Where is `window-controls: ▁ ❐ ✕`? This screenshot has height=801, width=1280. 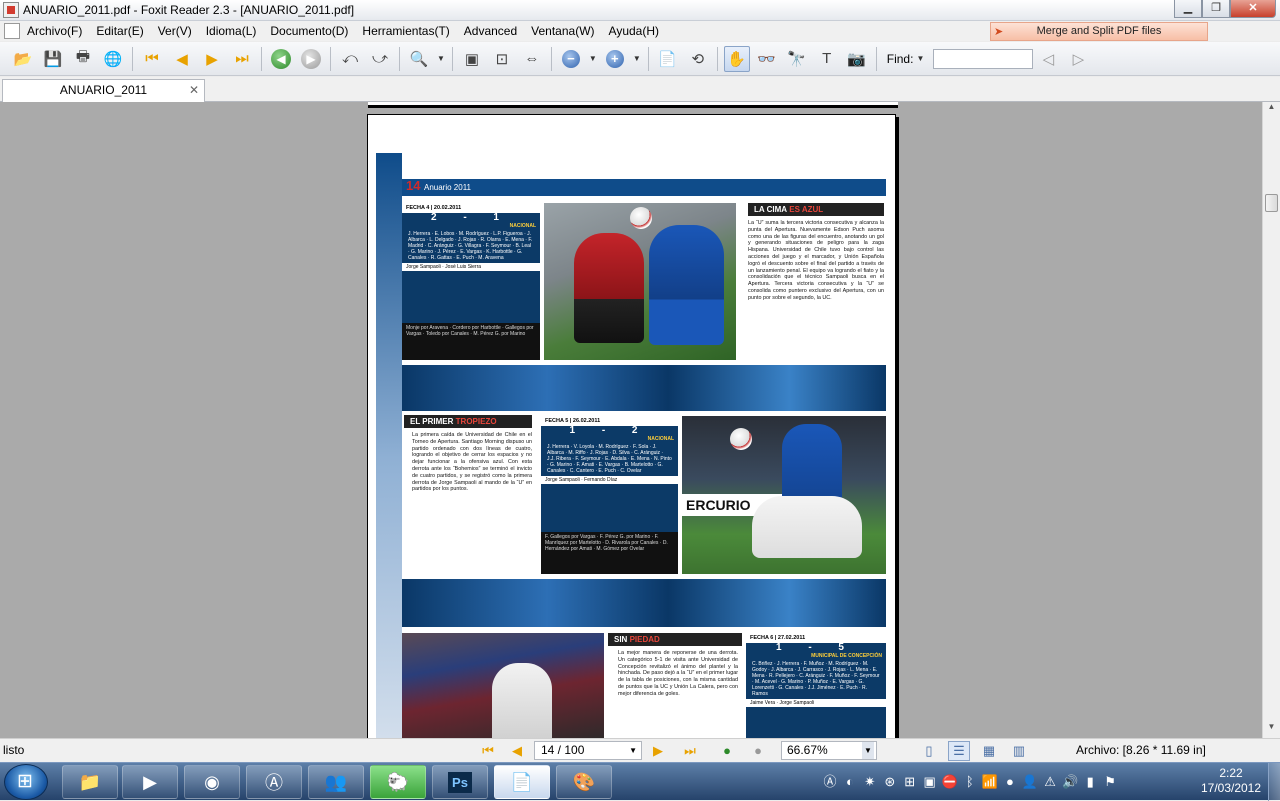 window-controls: ▁ ❐ ✕ is located at coordinates (1225, 9).